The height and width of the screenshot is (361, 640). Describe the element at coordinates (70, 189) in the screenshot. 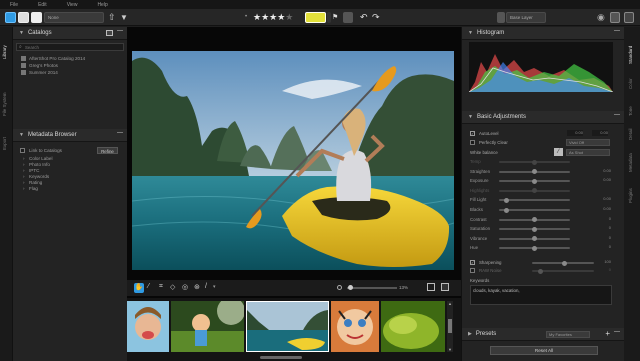

I see `metadata-item: › Flag` at that location.